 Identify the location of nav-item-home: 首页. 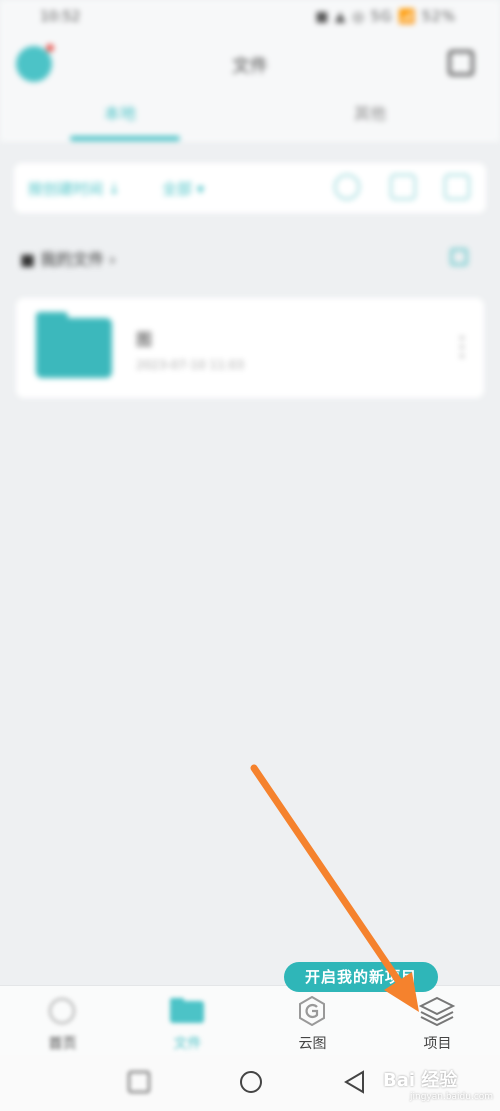
(62, 1021).